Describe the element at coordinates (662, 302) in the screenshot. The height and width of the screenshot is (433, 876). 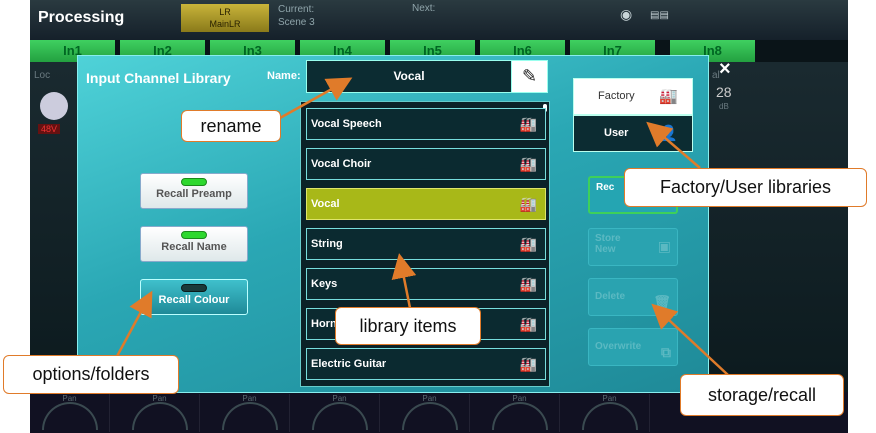
I see `trash-icon: 🗑` at that location.